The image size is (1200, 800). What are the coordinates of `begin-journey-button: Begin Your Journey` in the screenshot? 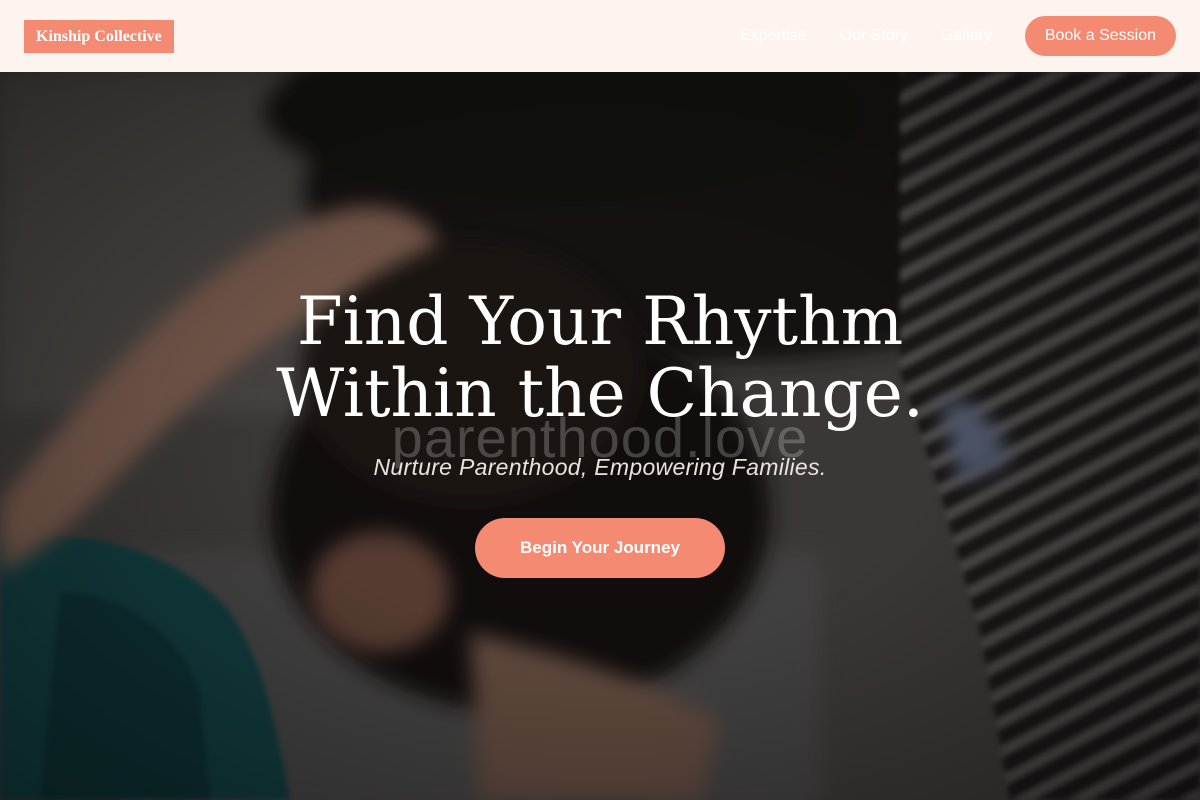 It's located at (600, 548).